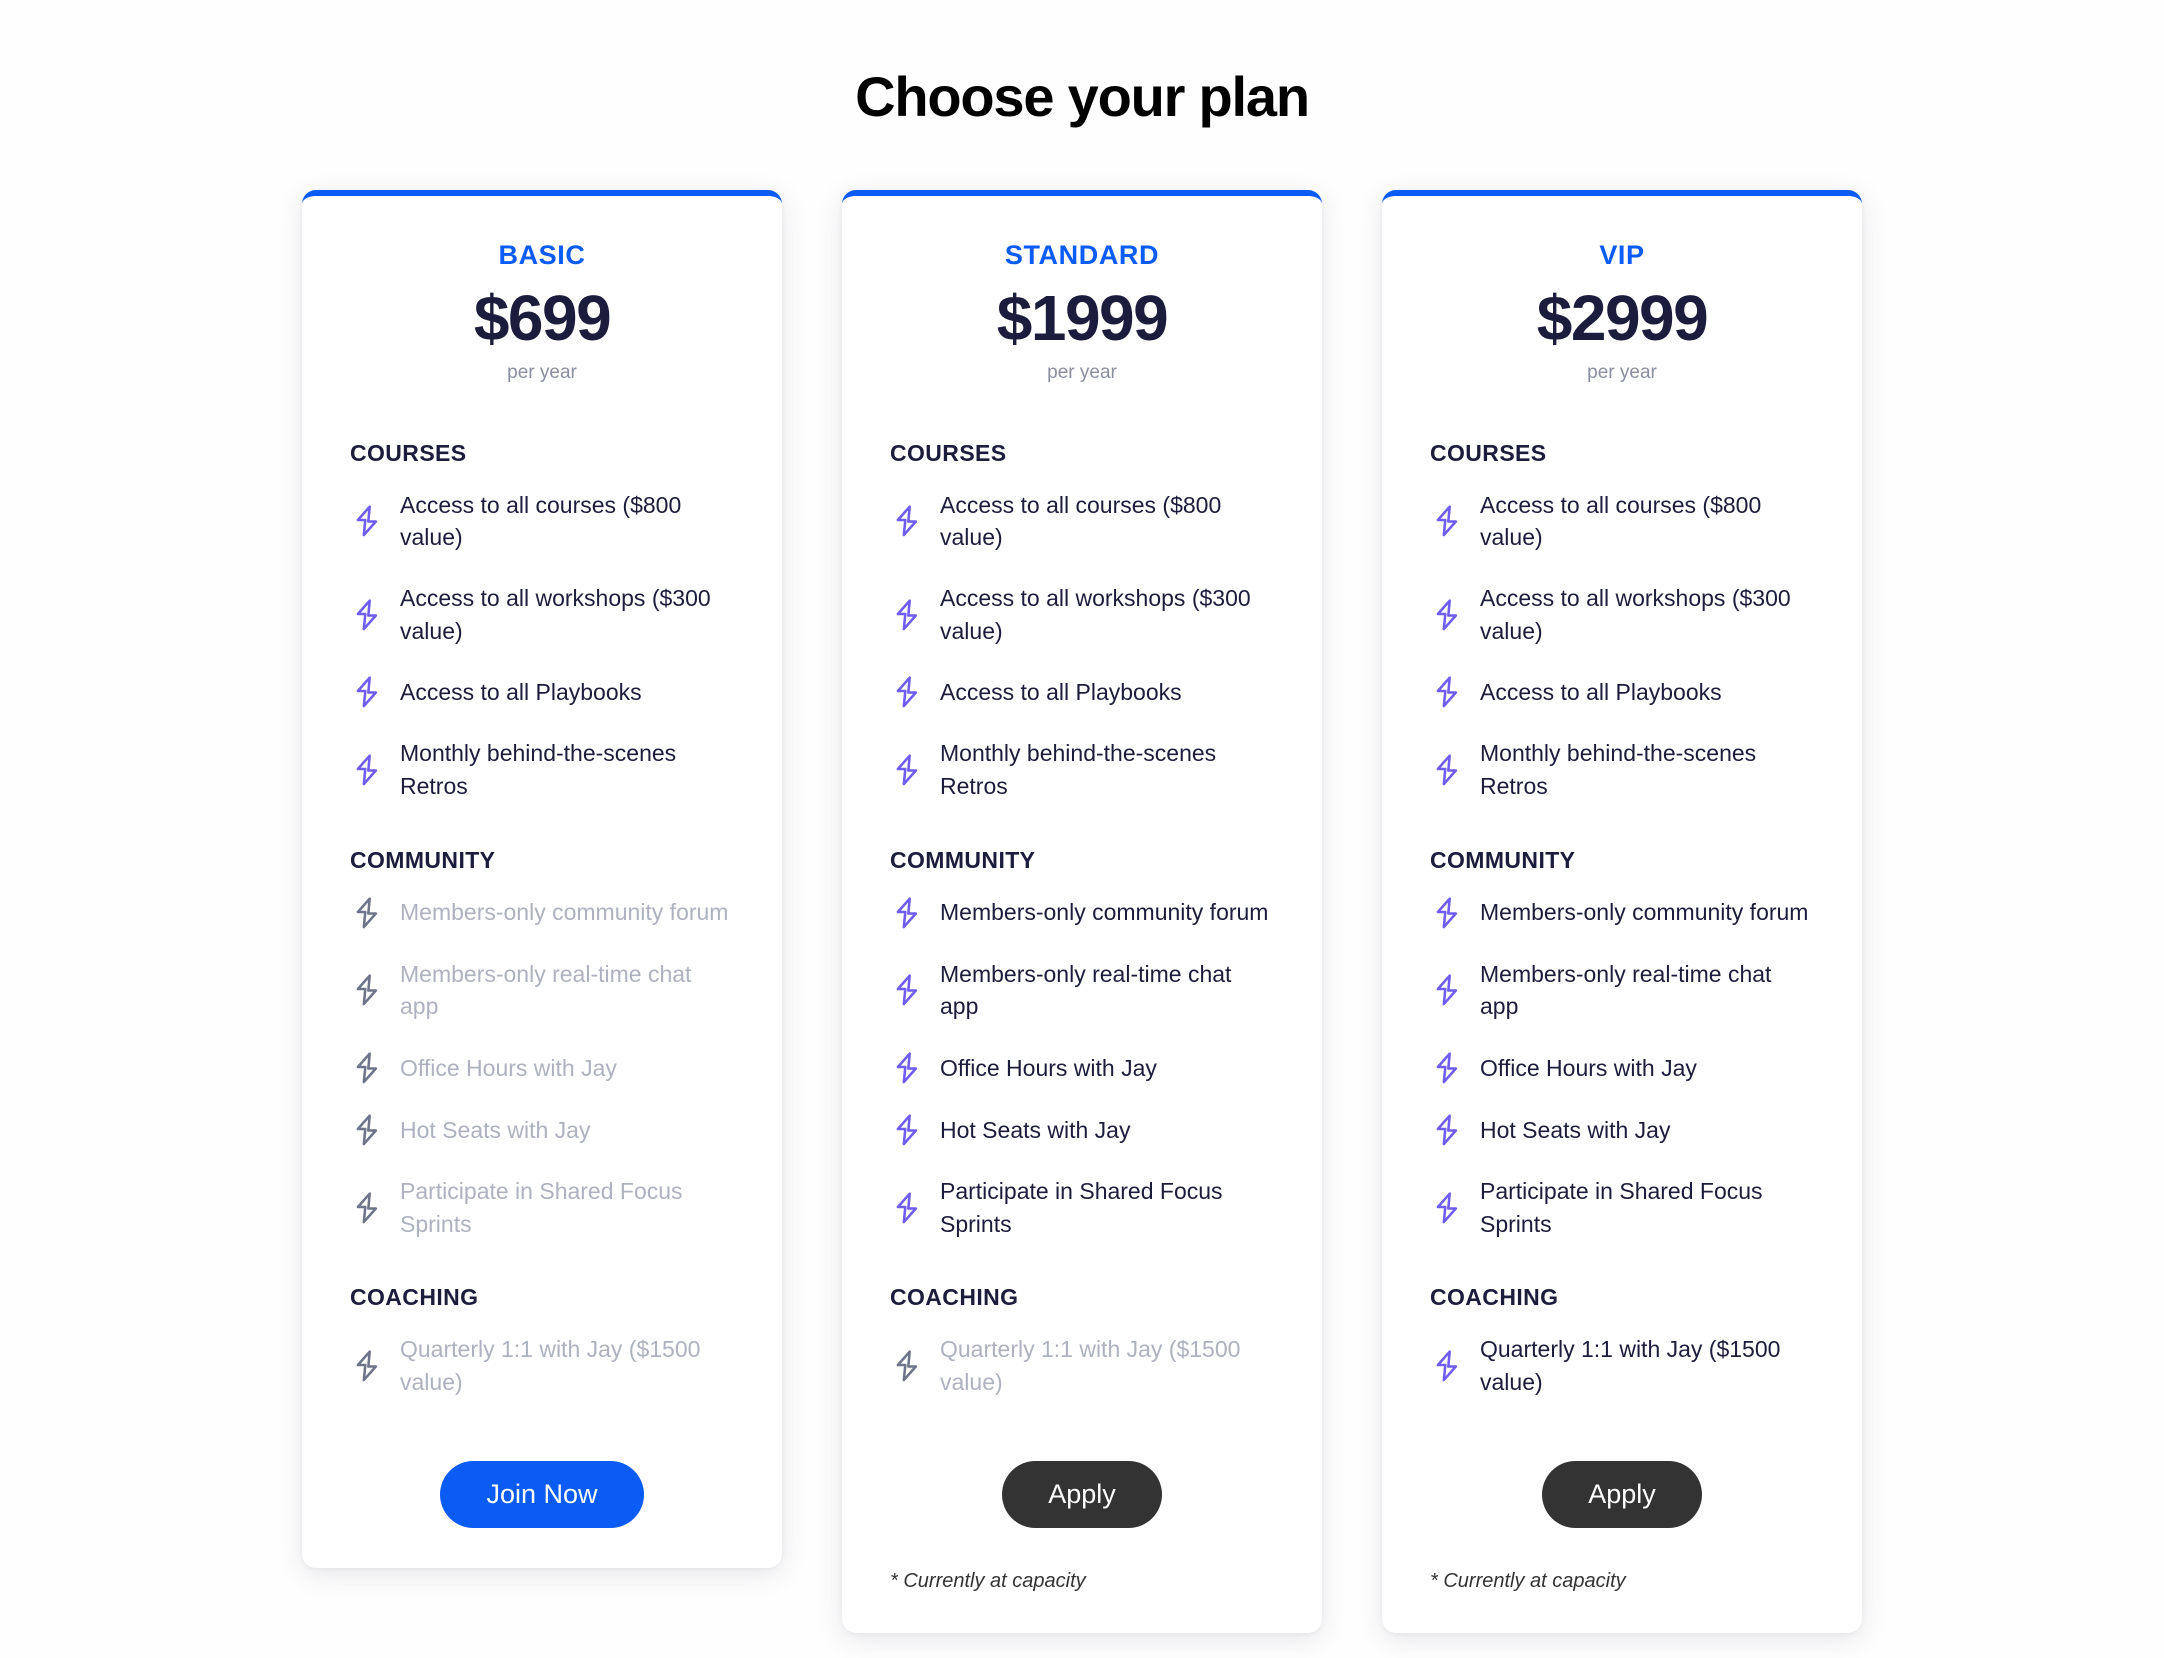 This screenshot has width=2164, height=1658. I want to click on plan-cta-button-standard: Apply, so click(1082, 1494).